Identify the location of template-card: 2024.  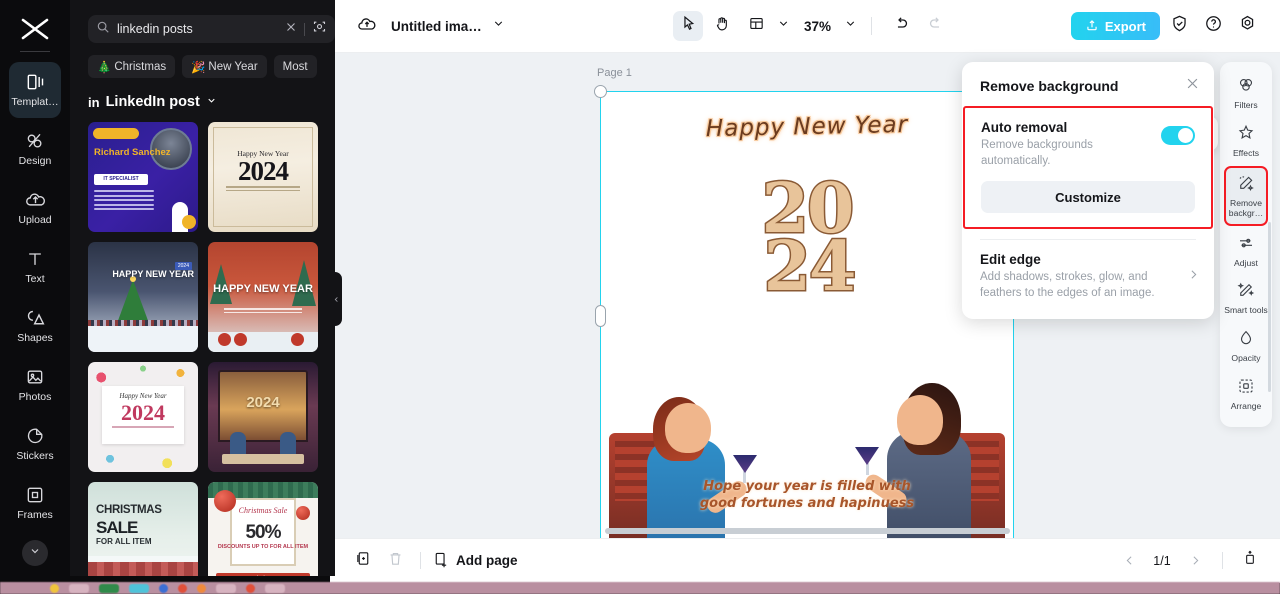
(263, 417).